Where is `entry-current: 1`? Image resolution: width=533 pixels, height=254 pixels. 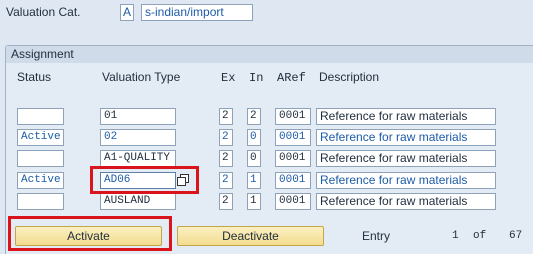 entry-current: 1 is located at coordinates (455, 236).